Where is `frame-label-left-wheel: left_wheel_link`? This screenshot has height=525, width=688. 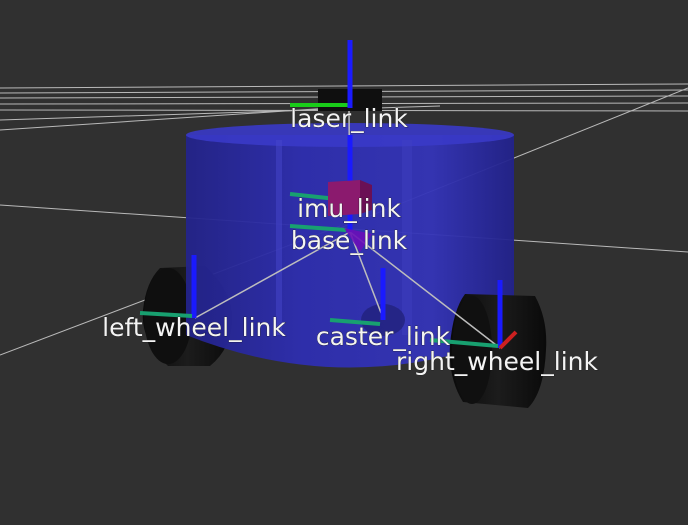
frame-label-left-wheel: left_wheel_link is located at coordinates (194, 327).